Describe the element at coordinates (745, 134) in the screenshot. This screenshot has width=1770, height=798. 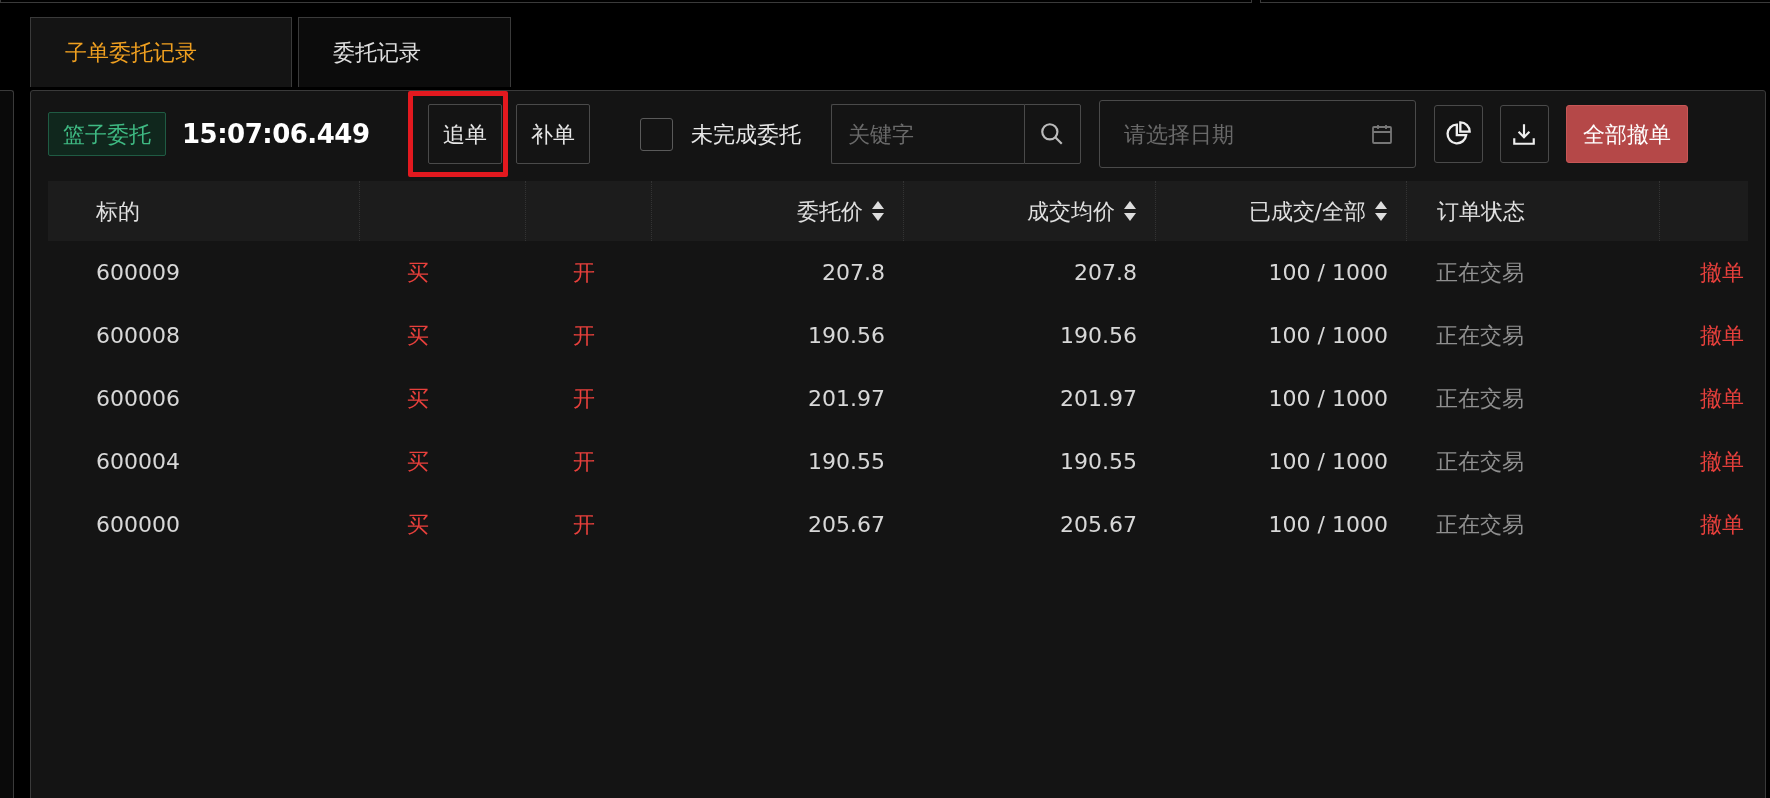
I see `checkbox-label: 未完成委托` at that location.